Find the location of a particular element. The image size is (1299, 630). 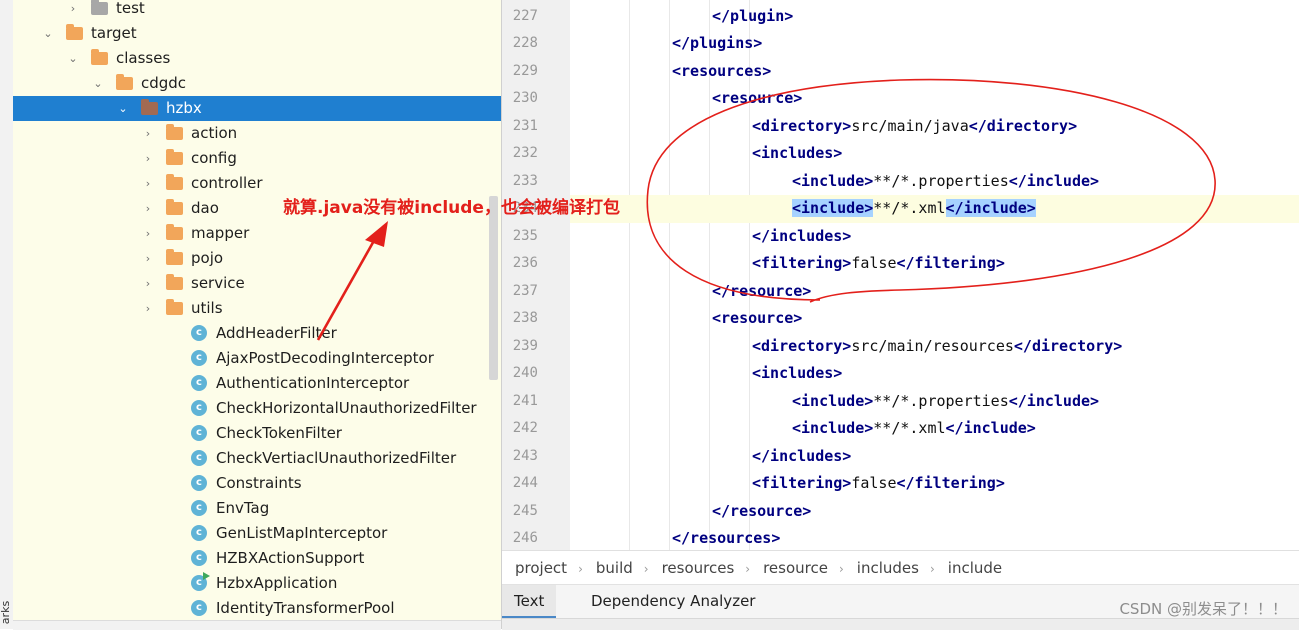

tree-item-label: CheckTokenFilter is located at coordinates (279, 433).